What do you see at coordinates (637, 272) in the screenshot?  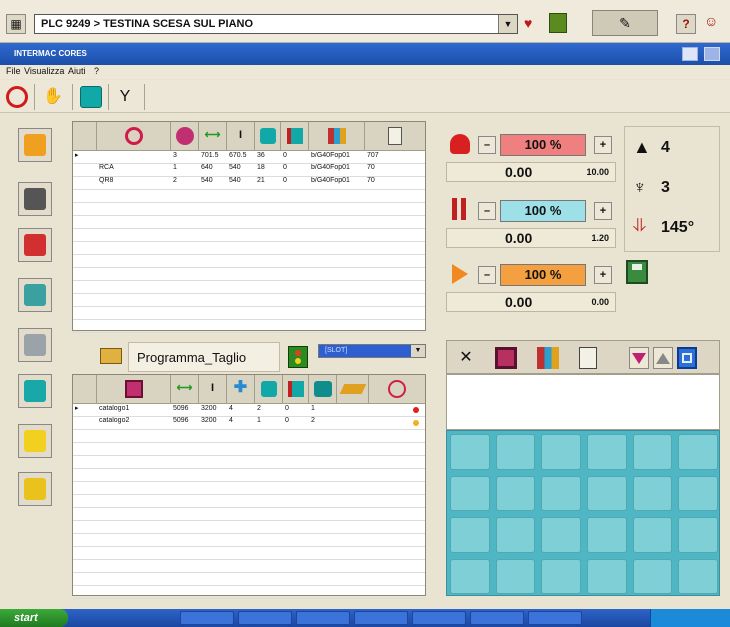 I see `save-icon` at bounding box center [637, 272].